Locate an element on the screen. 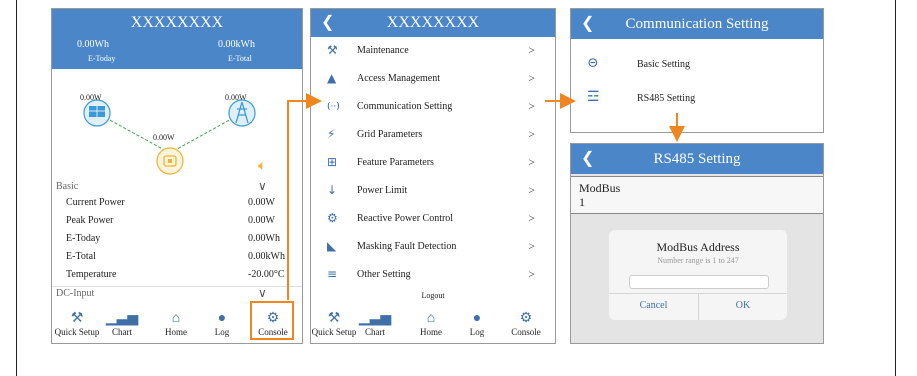  dialog-title: ModBus Address is located at coordinates (698, 247).